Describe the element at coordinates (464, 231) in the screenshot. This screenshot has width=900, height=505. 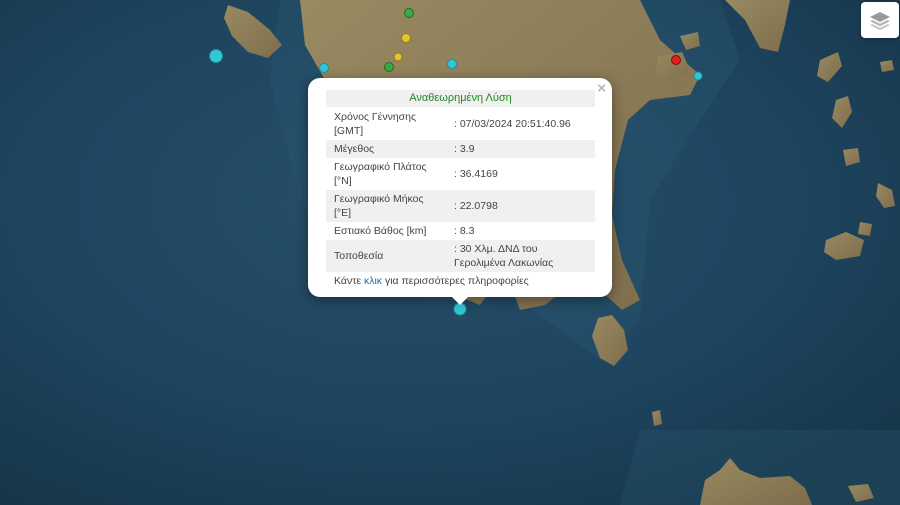
I see `row-value: : 8.3` at that location.